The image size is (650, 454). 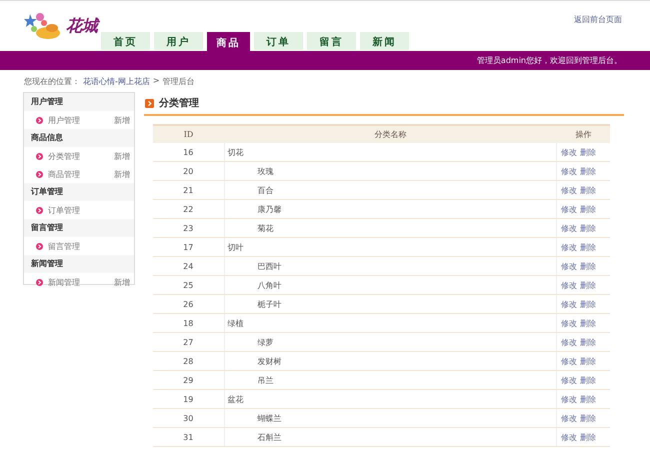 What do you see at coordinates (236, 247) in the screenshot?
I see `category-name: 切叶` at bounding box center [236, 247].